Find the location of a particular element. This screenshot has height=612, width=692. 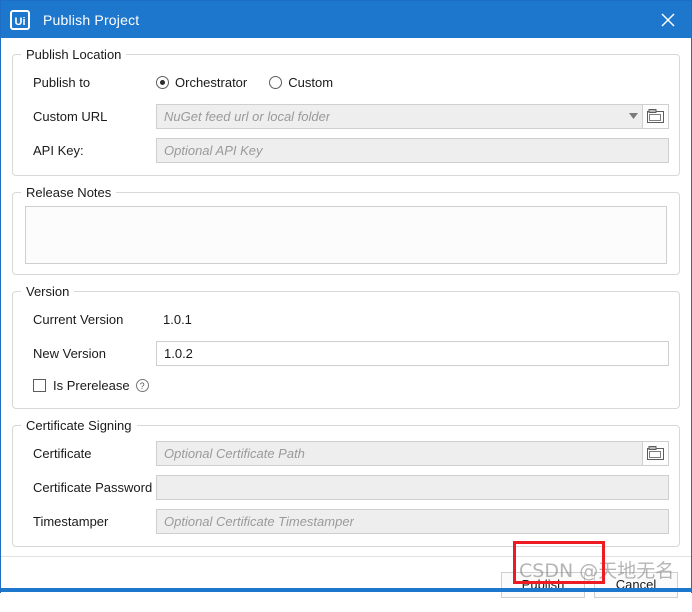

certificate-placeholder: Optional Certificate Path is located at coordinates (234, 453).